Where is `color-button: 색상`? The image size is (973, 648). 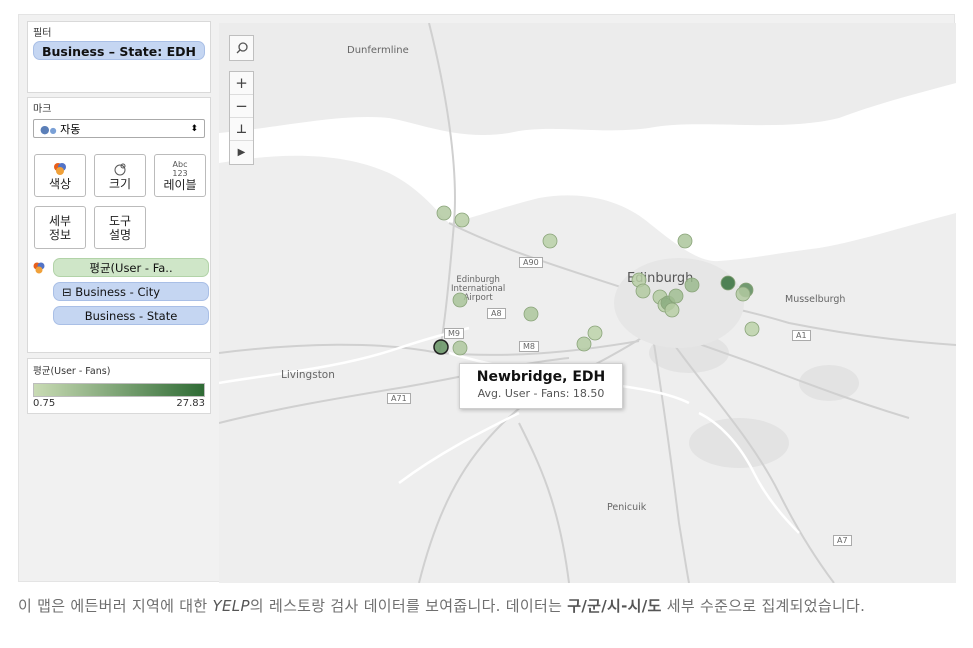
color-button: 색상 is located at coordinates (60, 175).